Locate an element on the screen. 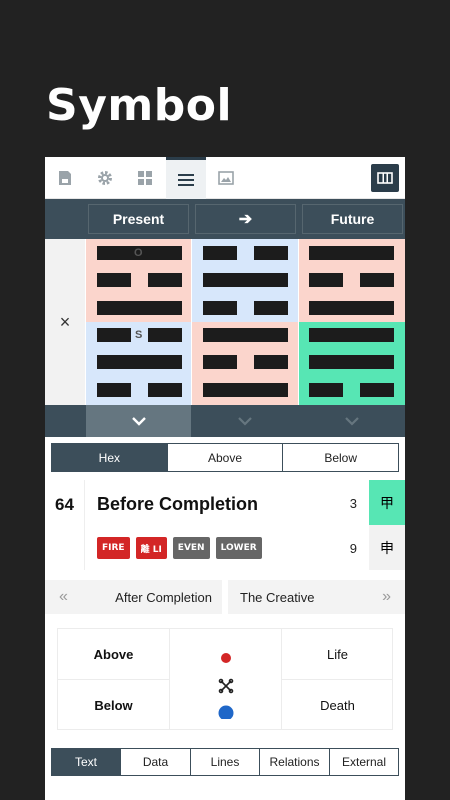 This screenshot has height=800, width=450. tab-above: Above is located at coordinates (224, 457).